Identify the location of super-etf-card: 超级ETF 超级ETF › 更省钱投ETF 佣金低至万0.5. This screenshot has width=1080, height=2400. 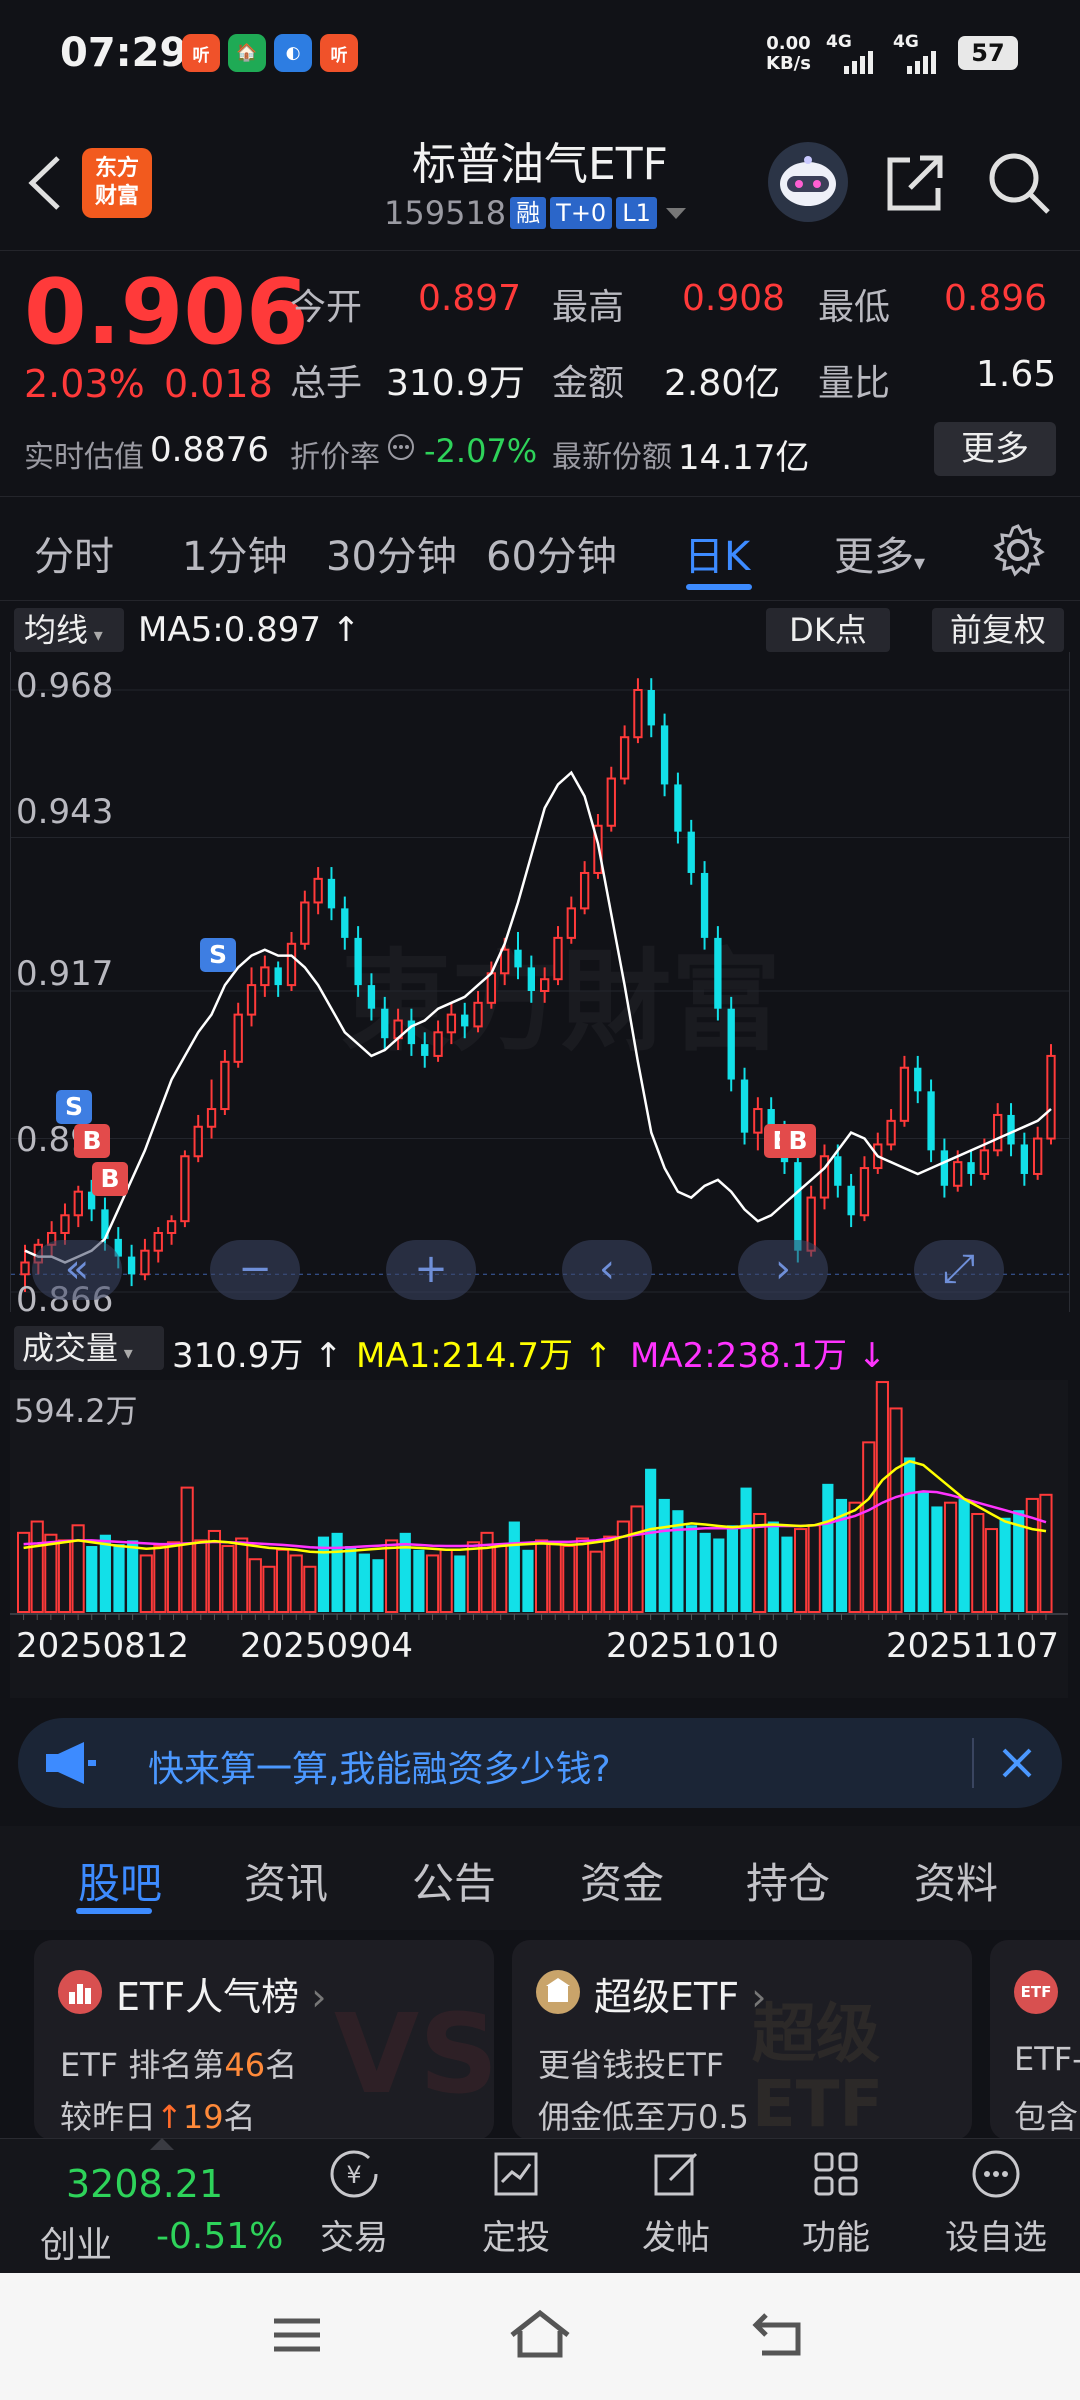
(742, 2040).